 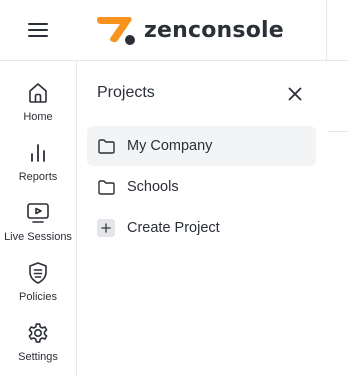 What do you see at coordinates (153, 187) in the screenshot?
I see `project-label: Schools` at bounding box center [153, 187].